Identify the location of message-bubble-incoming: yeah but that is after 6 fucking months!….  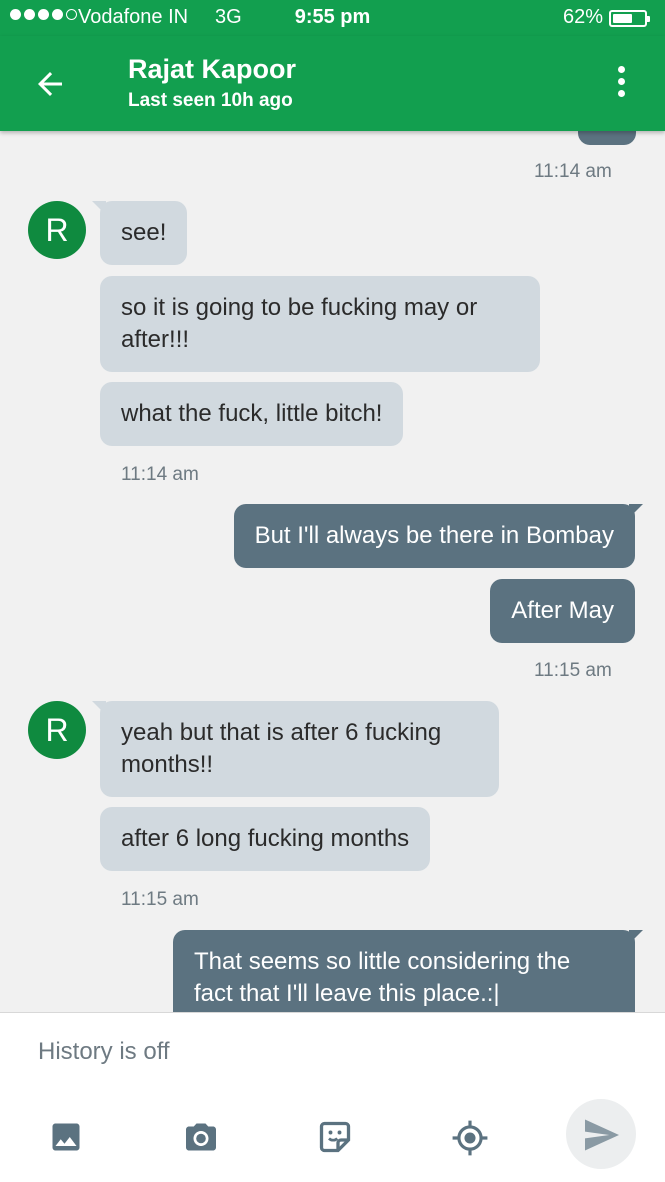
(299, 749).